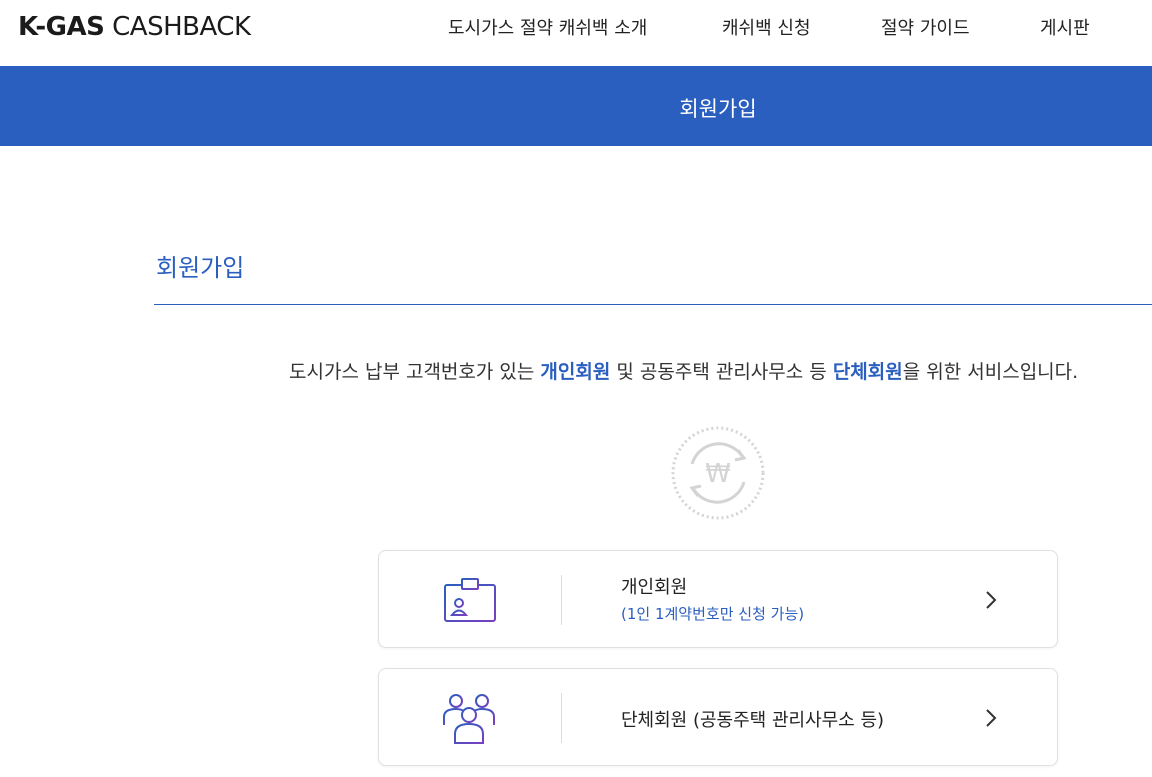  Describe the element at coordinates (575, 372) in the screenshot. I see `intro-highlight-individual: 개인회원` at that location.